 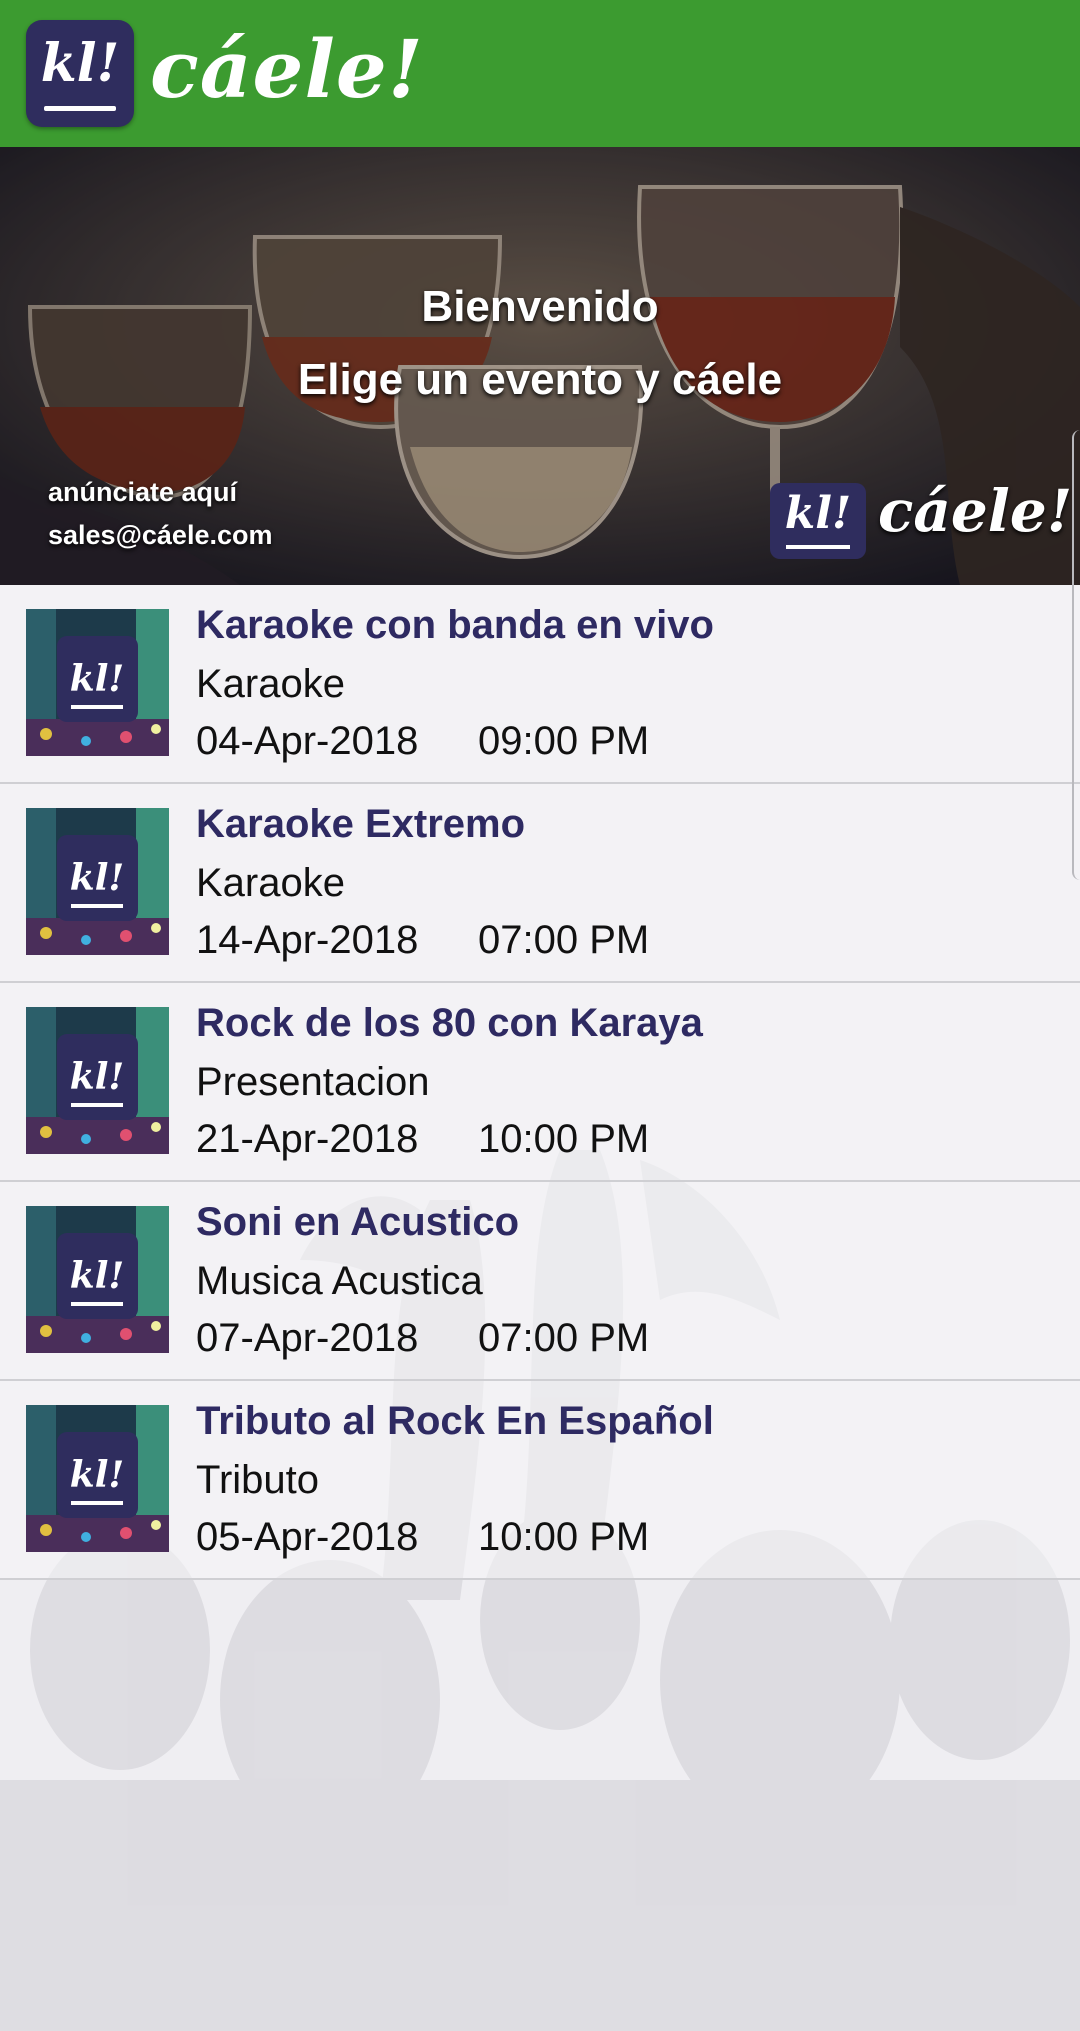 What do you see at coordinates (975, 511) in the screenshot?
I see `banner-wordmark: cáele!` at bounding box center [975, 511].